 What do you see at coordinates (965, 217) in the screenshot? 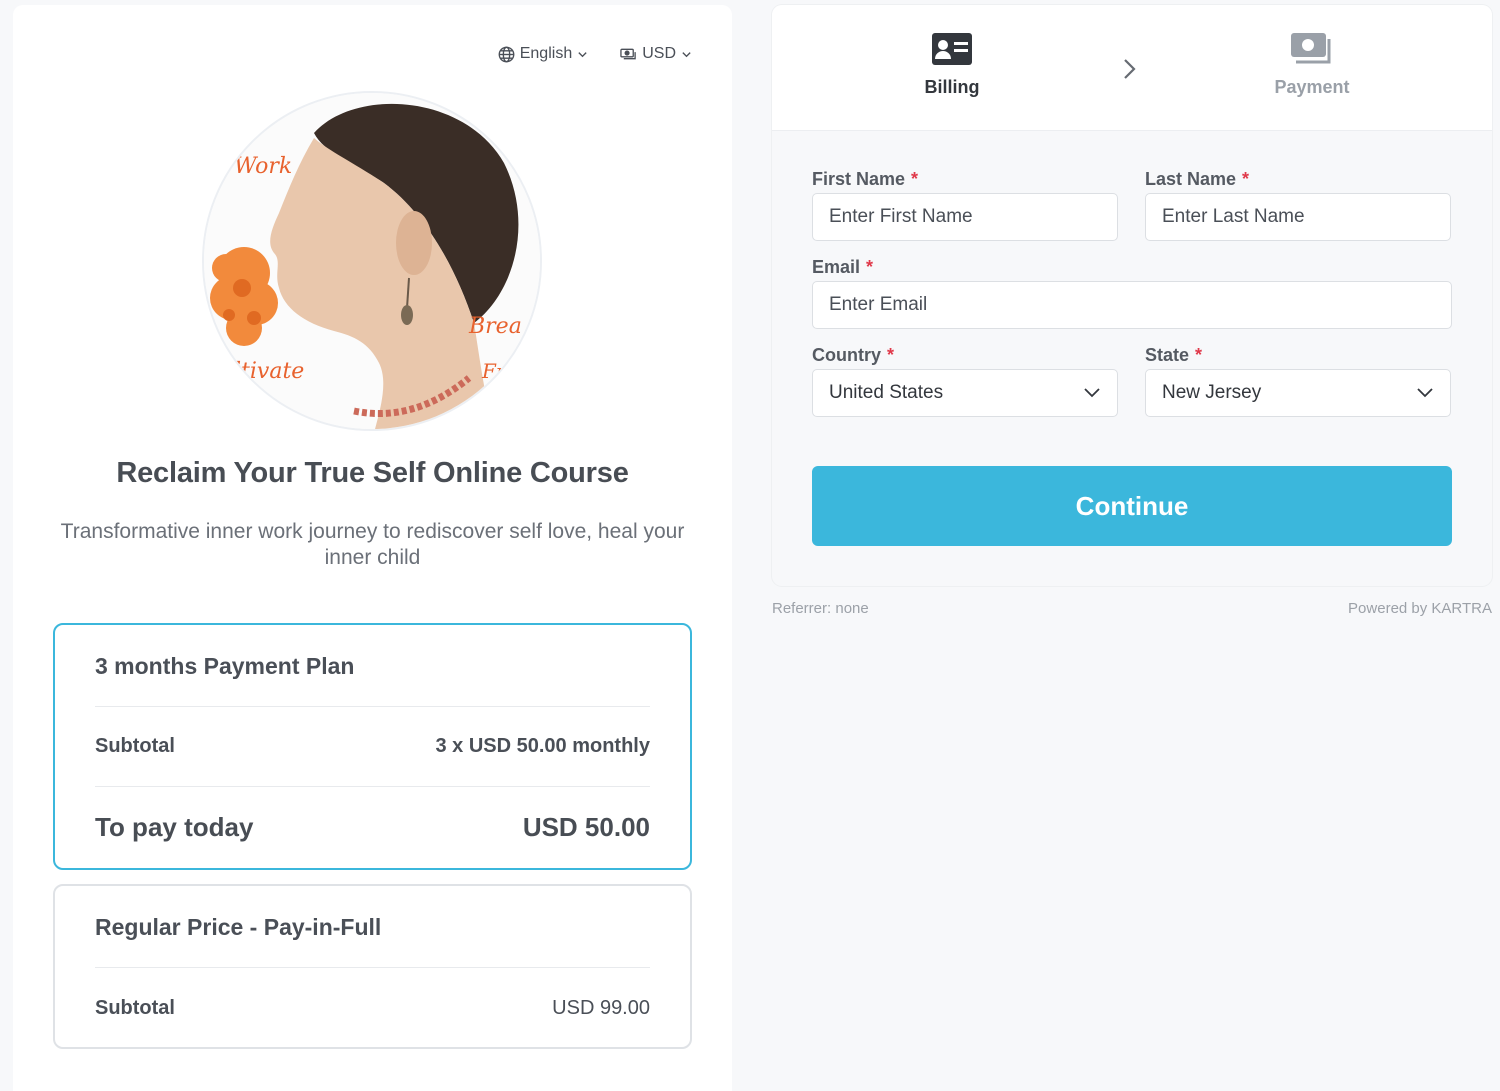
I see `first-name-input` at bounding box center [965, 217].